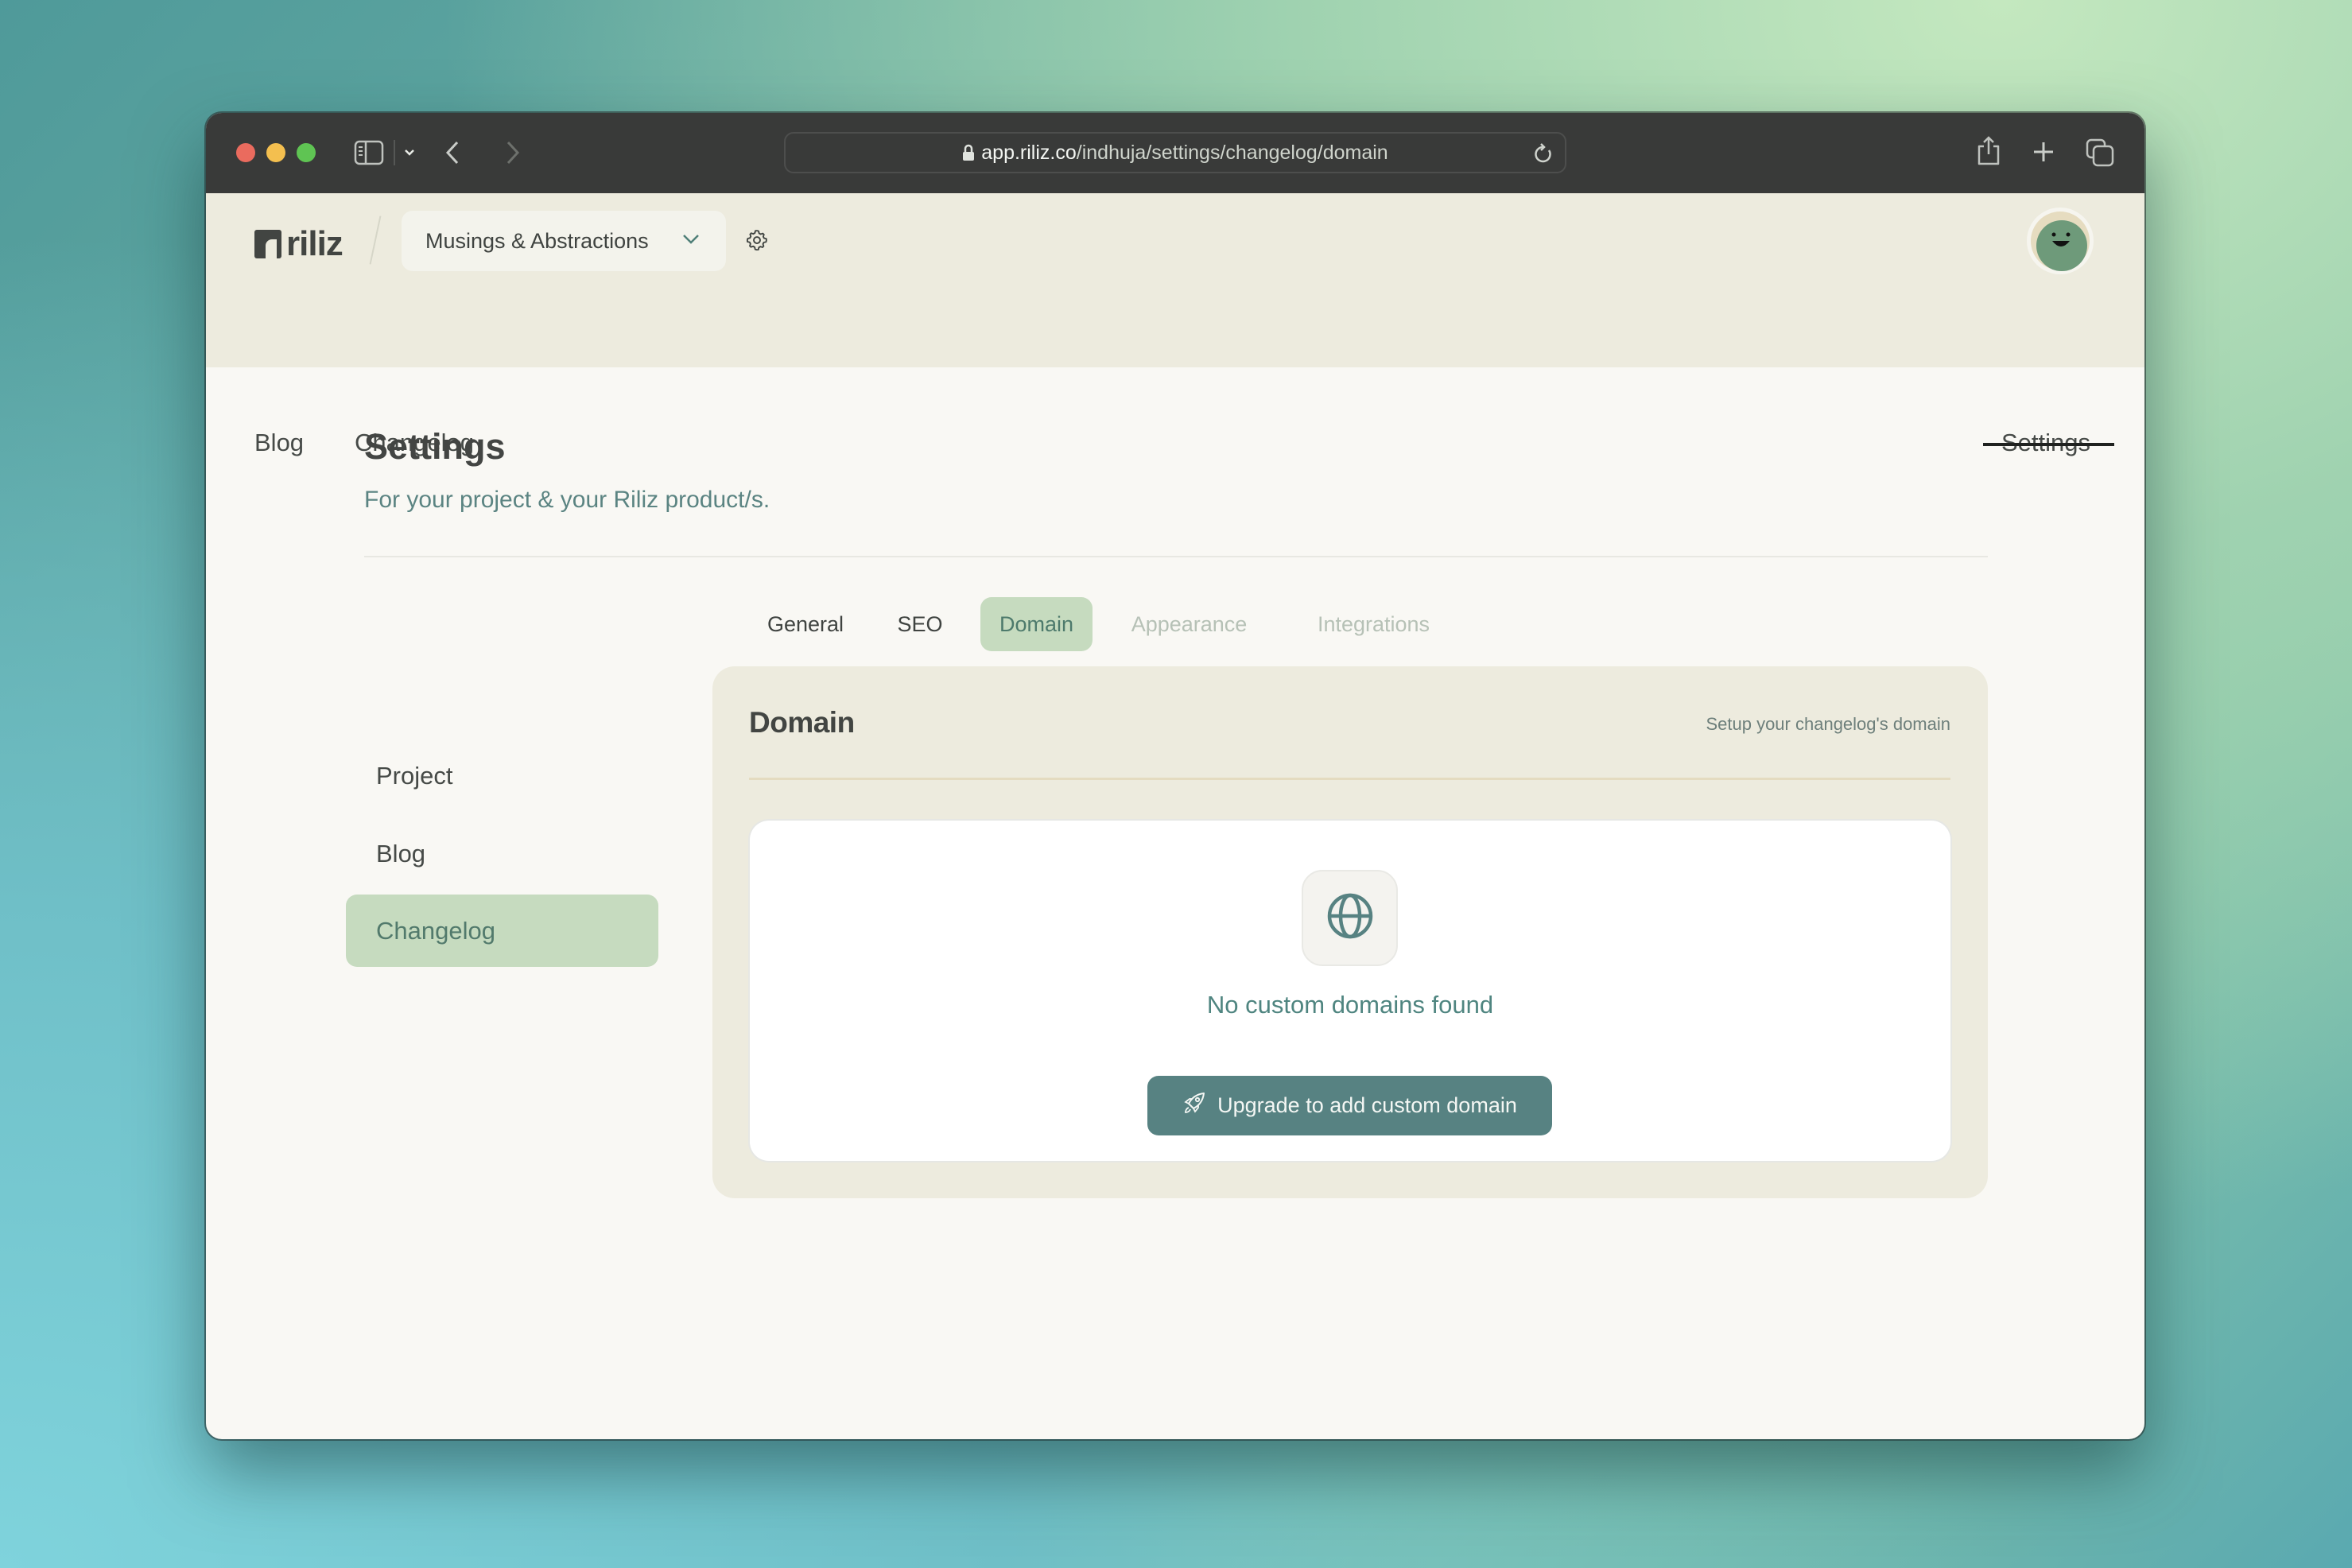 The image size is (2352, 1568). Describe the element at coordinates (757, 240) in the screenshot. I see `gear-icon` at that location.